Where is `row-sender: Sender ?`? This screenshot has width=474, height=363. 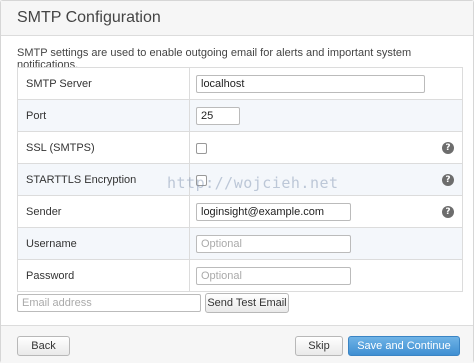 row-sender: Sender ? is located at coordinates (240, 211).